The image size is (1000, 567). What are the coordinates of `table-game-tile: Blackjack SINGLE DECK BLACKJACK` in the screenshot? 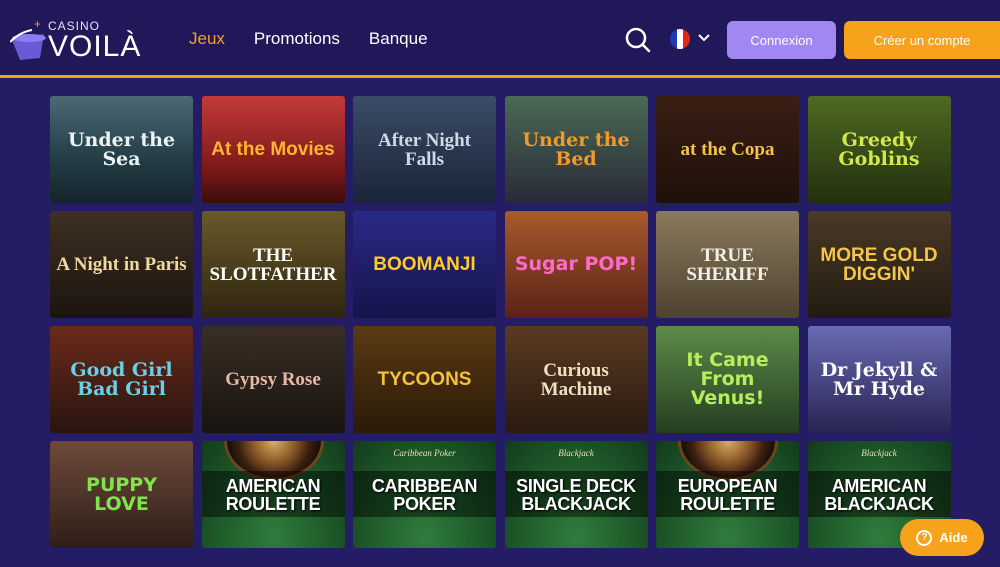 It's located at (576, 494).